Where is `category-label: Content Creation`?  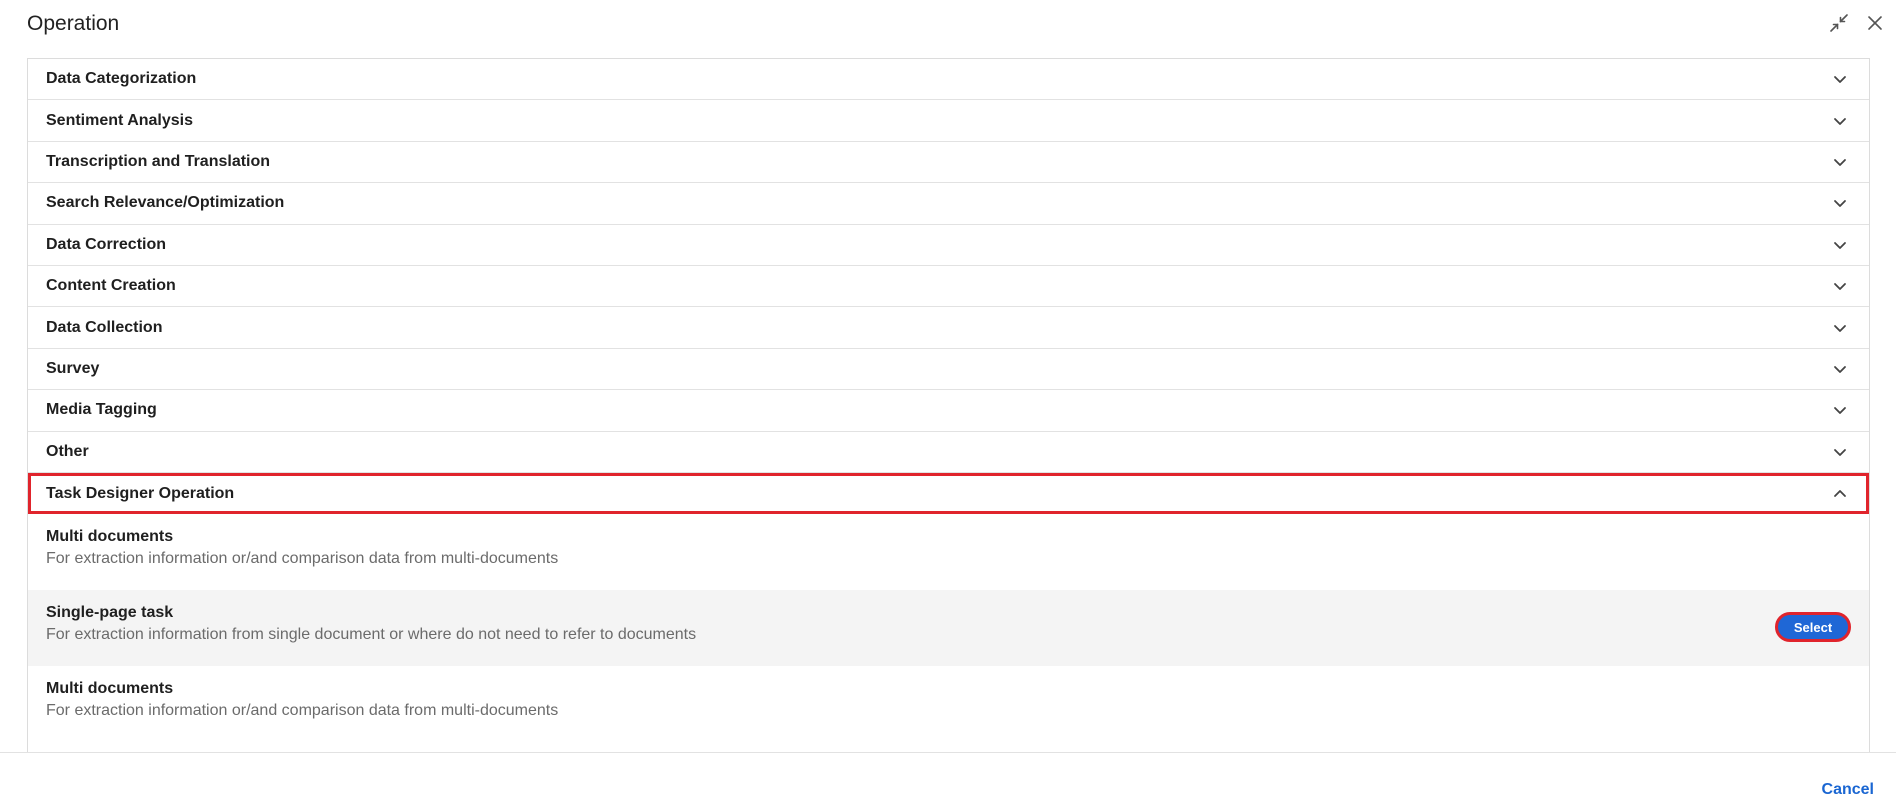 category-label: Content Creation is located at coordinates (111, 286).